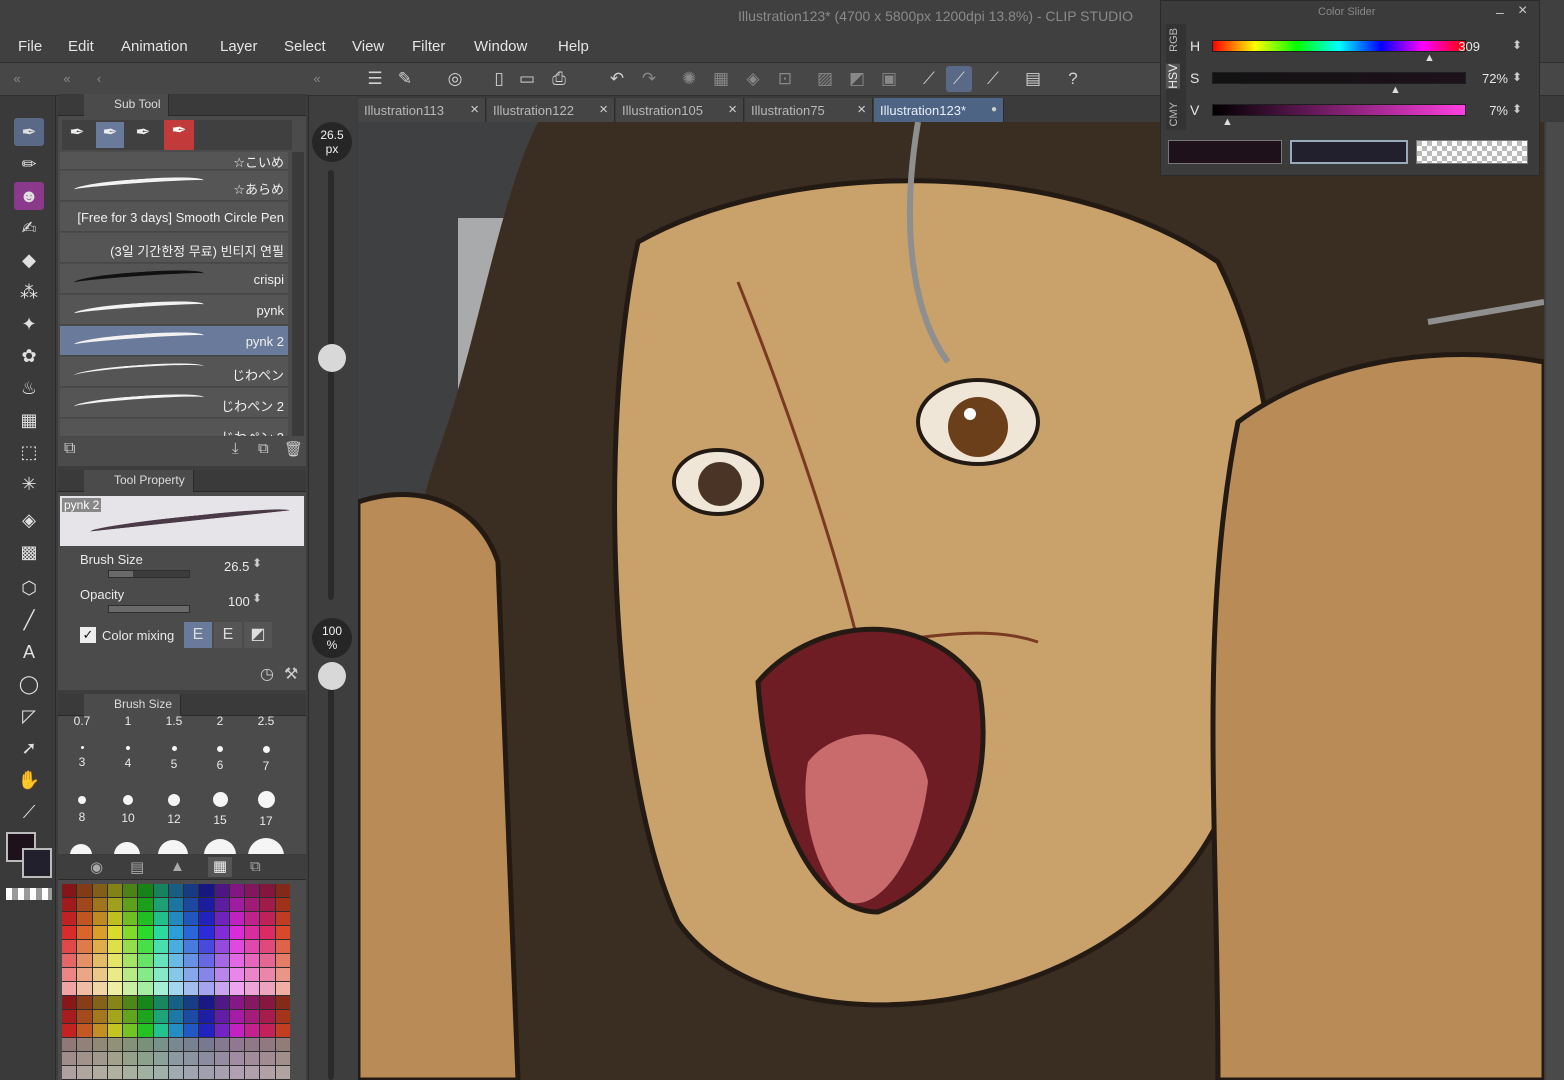  Describe the element at coordinates (721, 79) in the screenshot. I see `fill-icon: ▦` at that location.